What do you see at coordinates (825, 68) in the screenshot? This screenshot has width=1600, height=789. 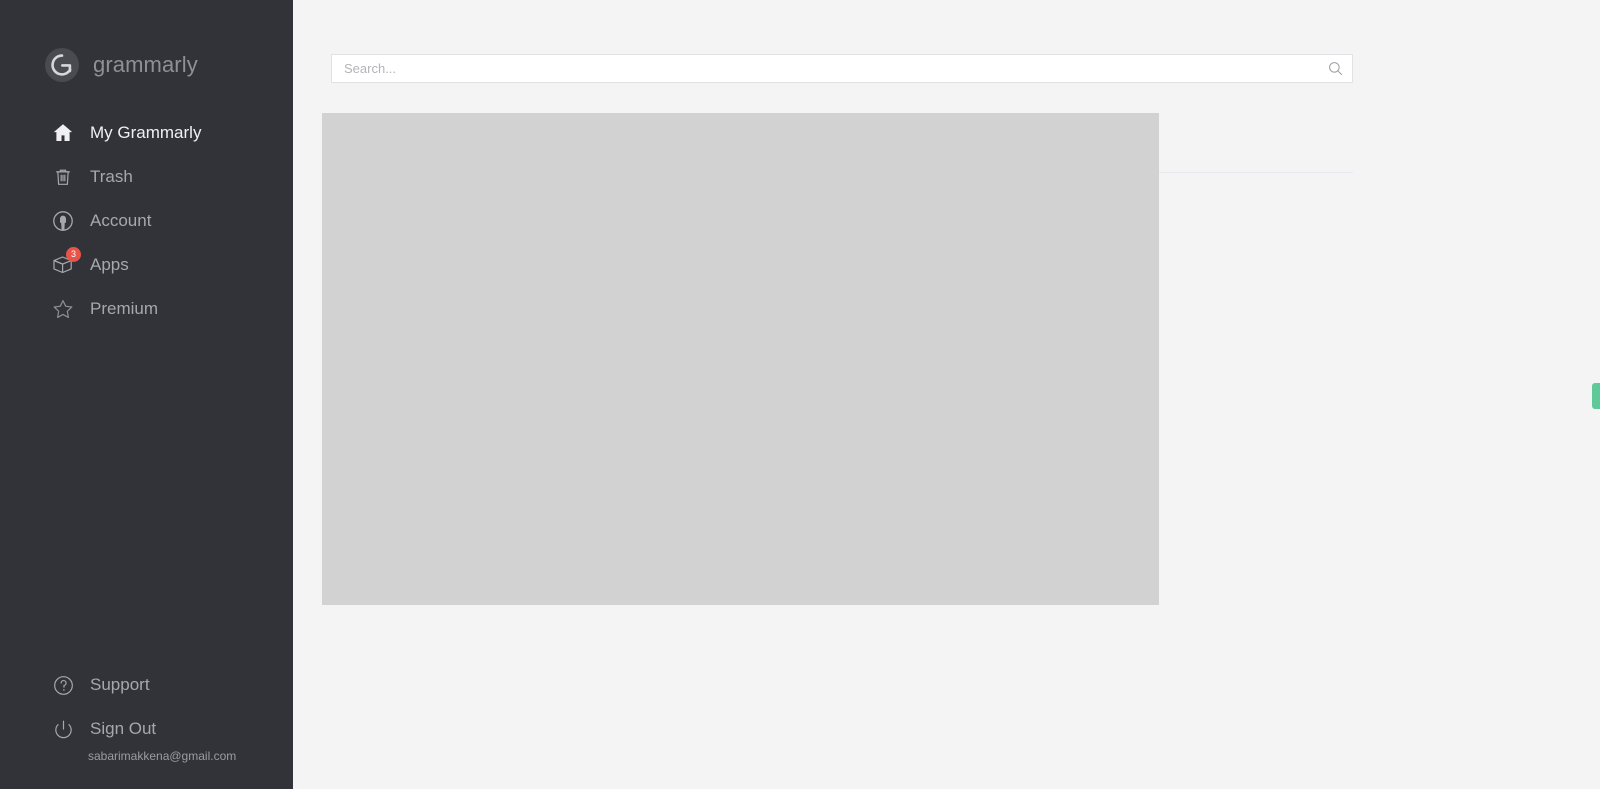 I see `search-input` at bounding box center [825, 68].